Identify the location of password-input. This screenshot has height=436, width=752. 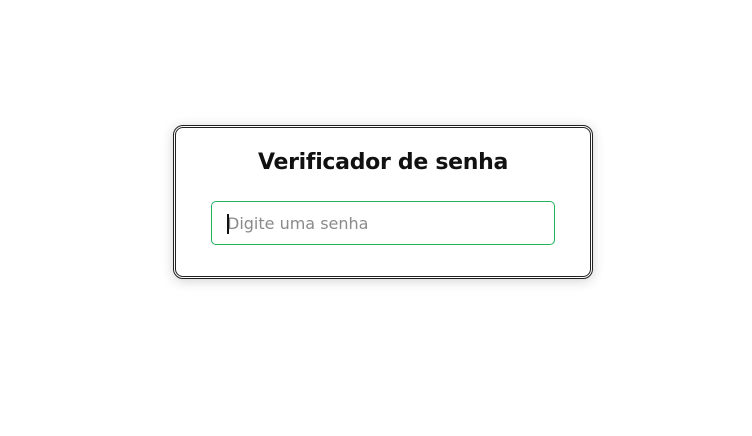
(383, 223).